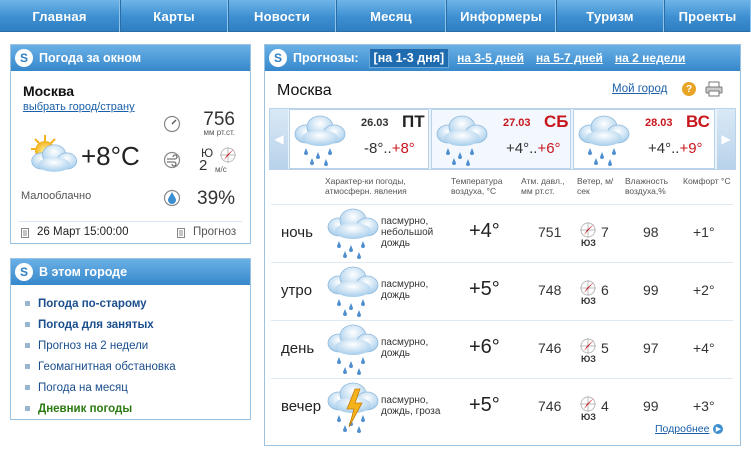  I want to click on row-wind-direction: ЮЗ, so click(588, 243).